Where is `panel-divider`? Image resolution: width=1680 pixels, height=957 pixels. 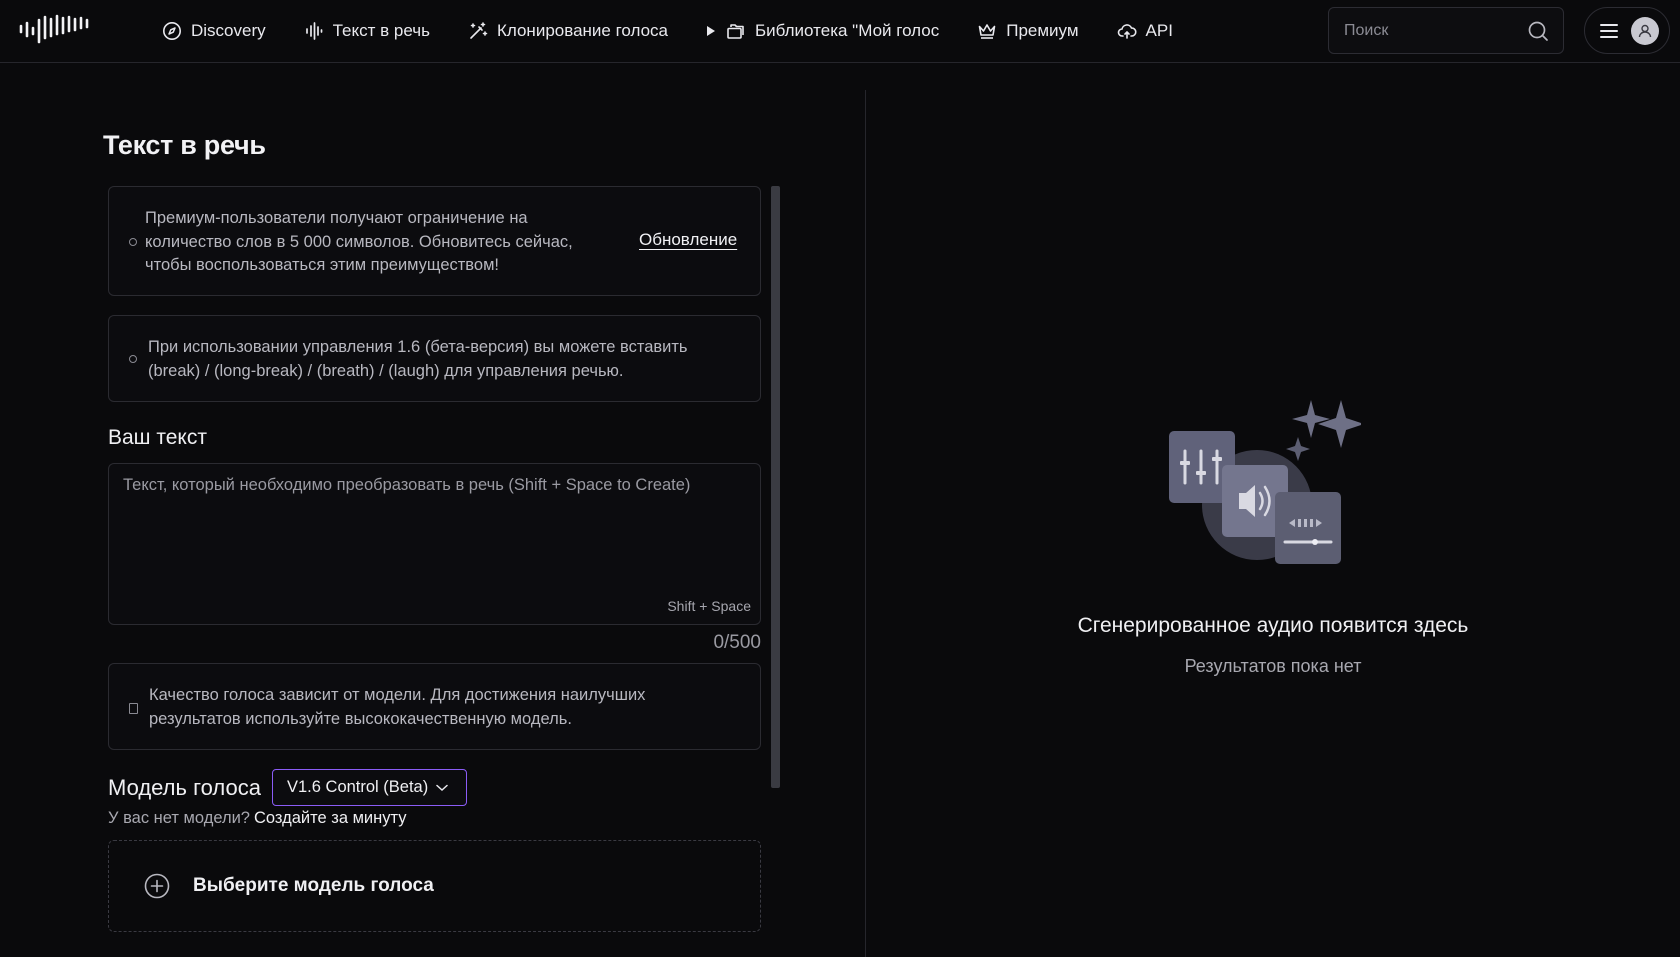
panel-divider is located at coordinates (865, 523).